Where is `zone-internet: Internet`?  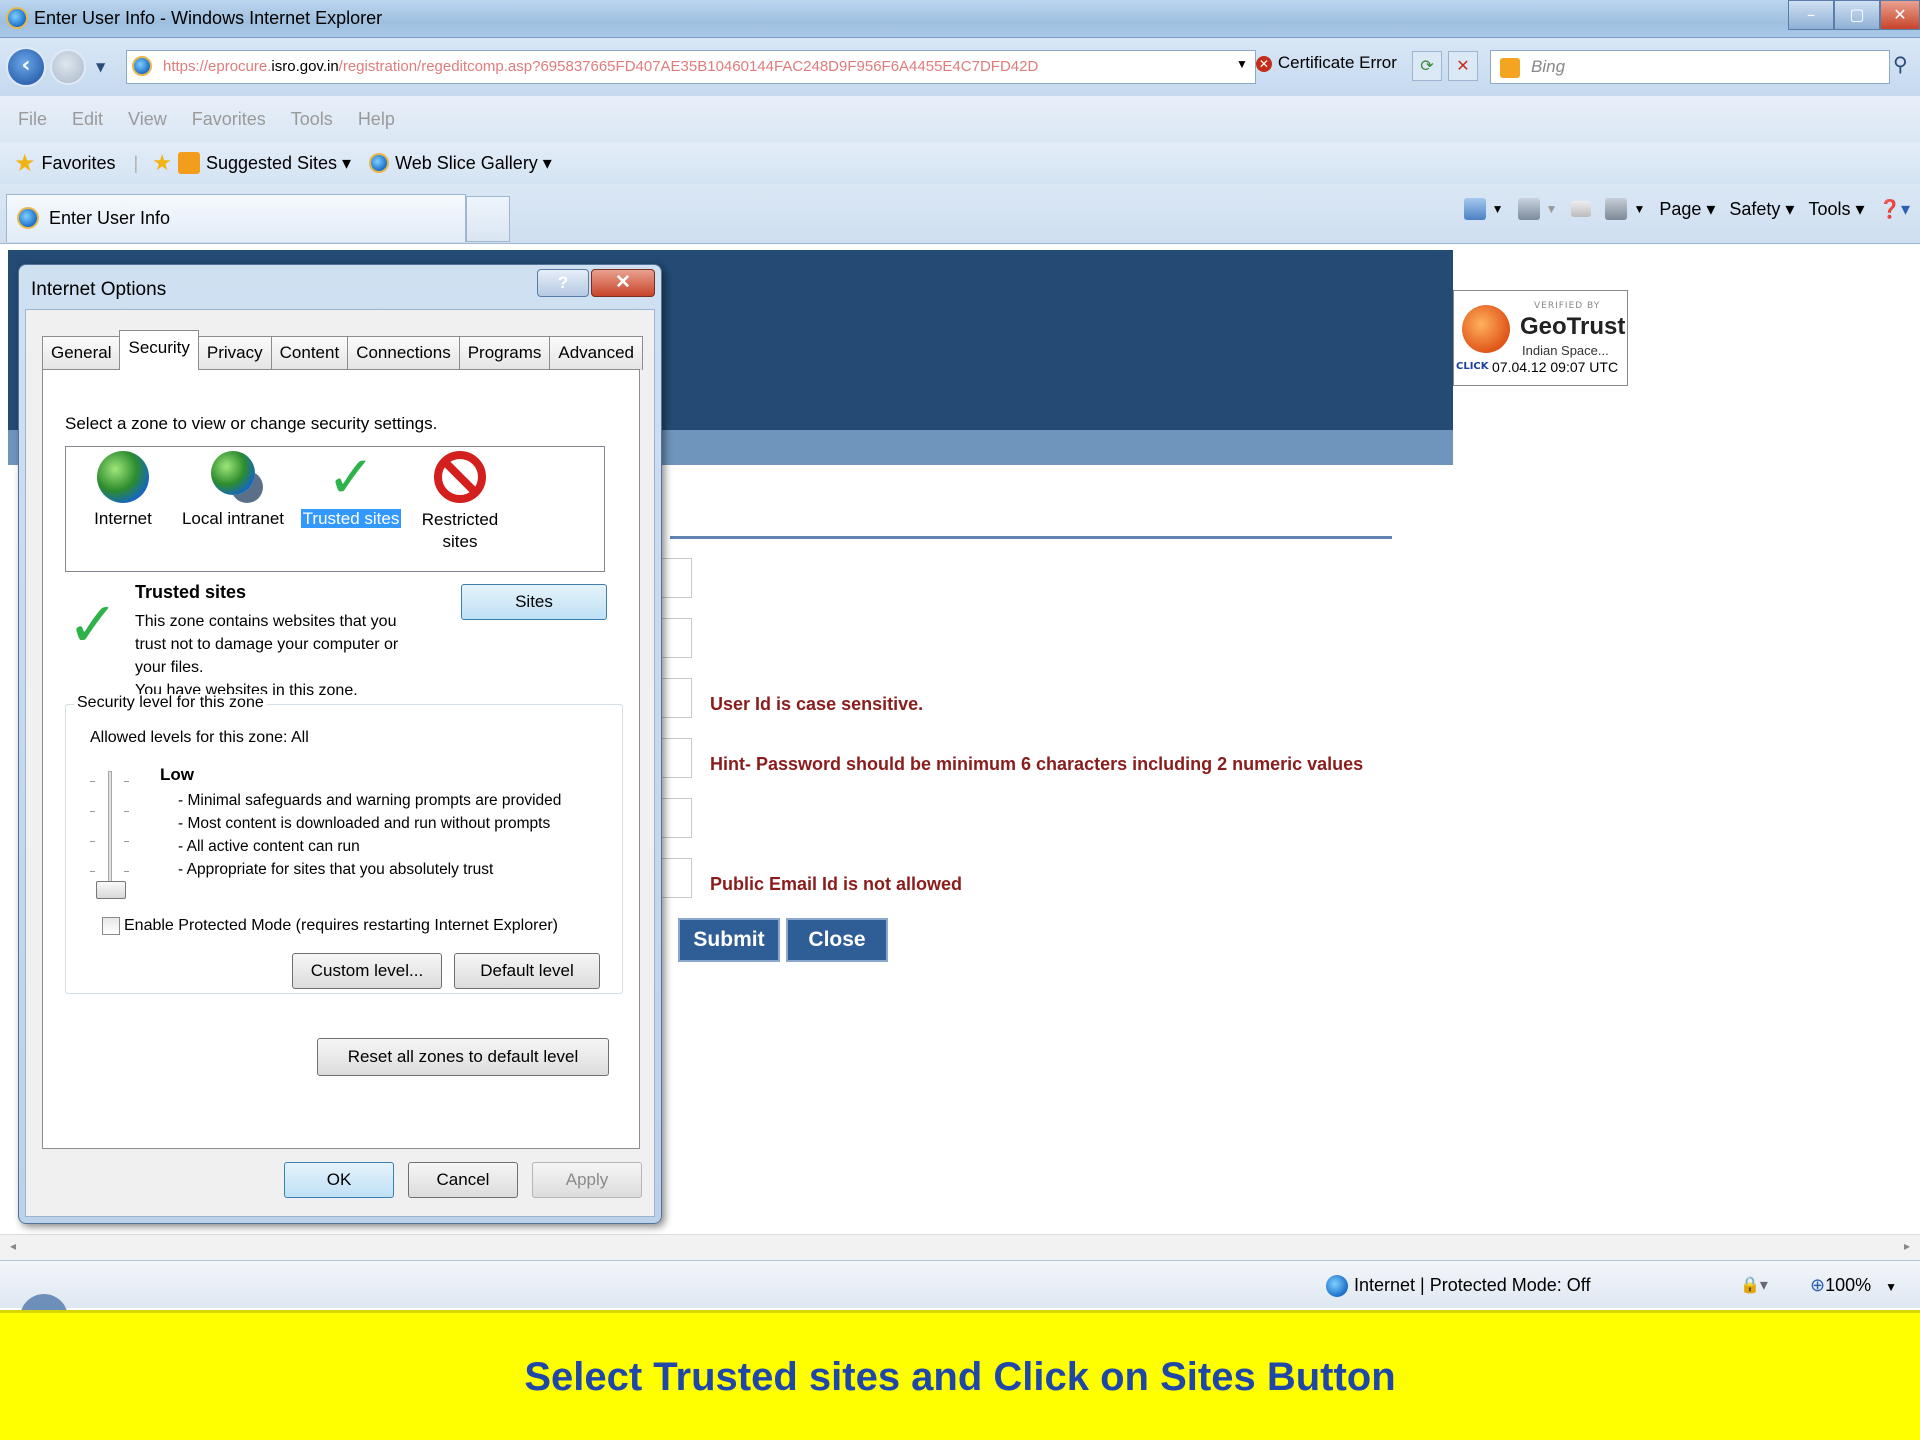
zone-internet: Internet is located at coordinates (123, 490).